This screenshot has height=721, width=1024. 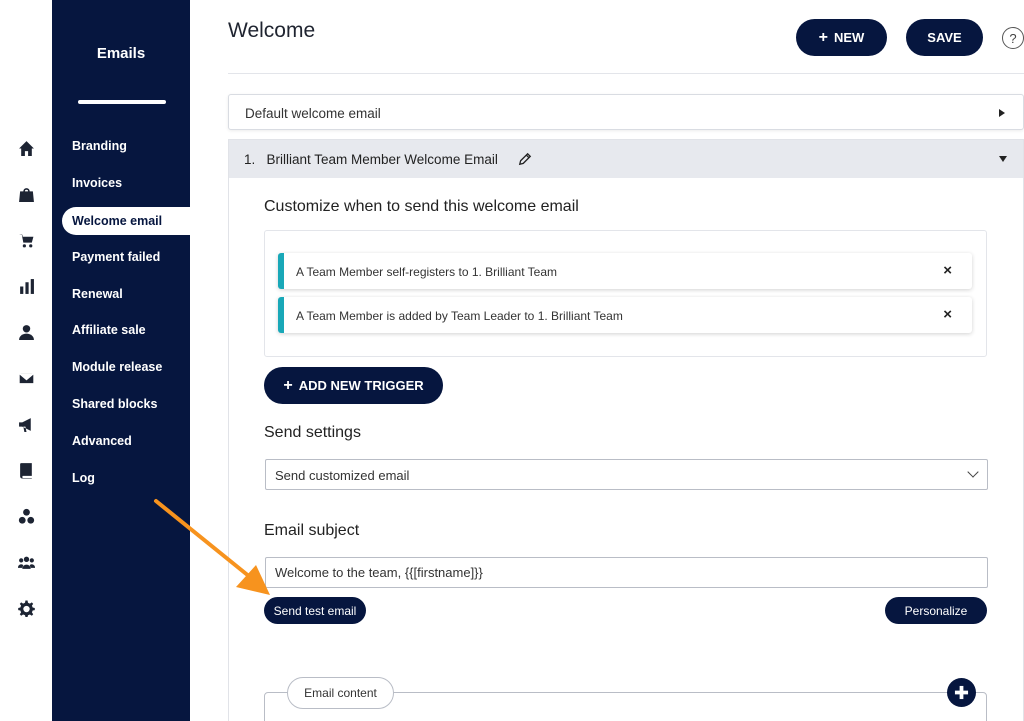 I want to click on sidebar-item-affiliate-sale: Affiliate sale, so click(x=109, y=330).